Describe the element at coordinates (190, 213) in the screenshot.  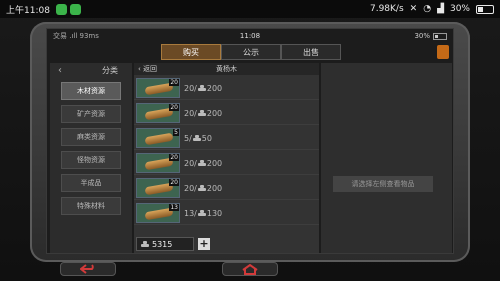
I see `quantity-text: 13/` at that location.